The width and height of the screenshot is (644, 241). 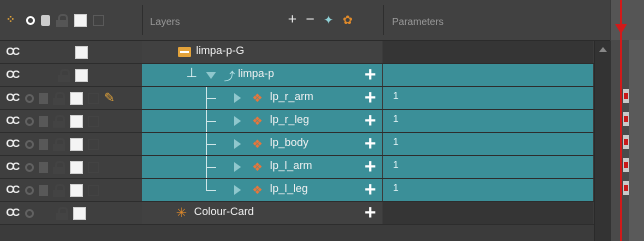 I want to click on layer-row: CC limpa-p-G, so click(x=305, y=52).